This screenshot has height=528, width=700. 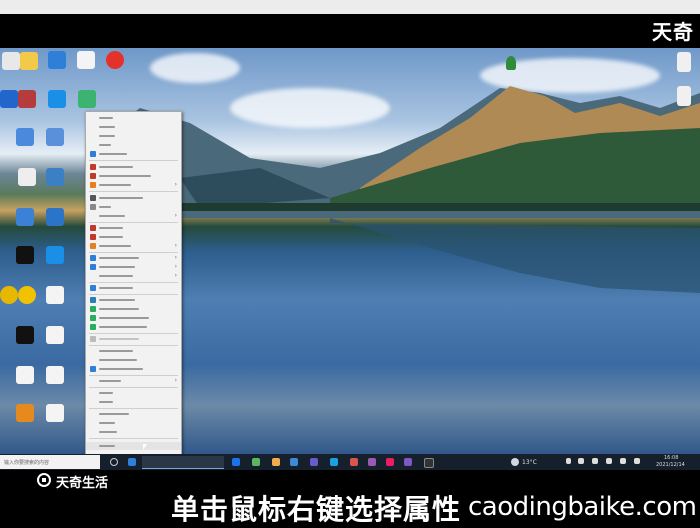 What do you see at coordinates (515, 462) in the screenshot?
I see `weather-icon` at bounding box center [515, 462].